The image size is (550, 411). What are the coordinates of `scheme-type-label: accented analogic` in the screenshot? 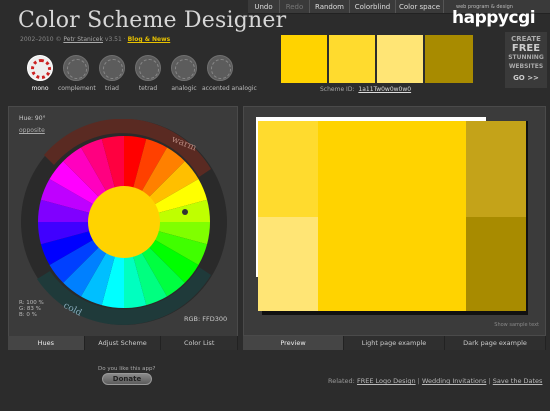 It's located at (229, 88).